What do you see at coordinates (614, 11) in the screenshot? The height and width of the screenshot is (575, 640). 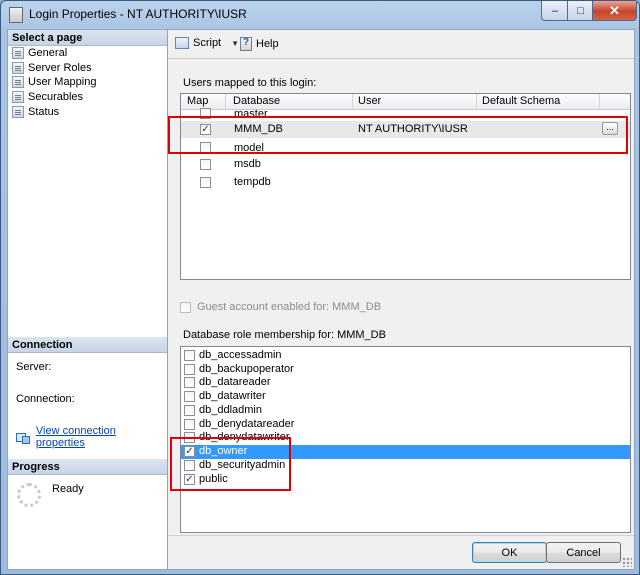 I see `close-button: ✕` at bounding box center [614, 11].